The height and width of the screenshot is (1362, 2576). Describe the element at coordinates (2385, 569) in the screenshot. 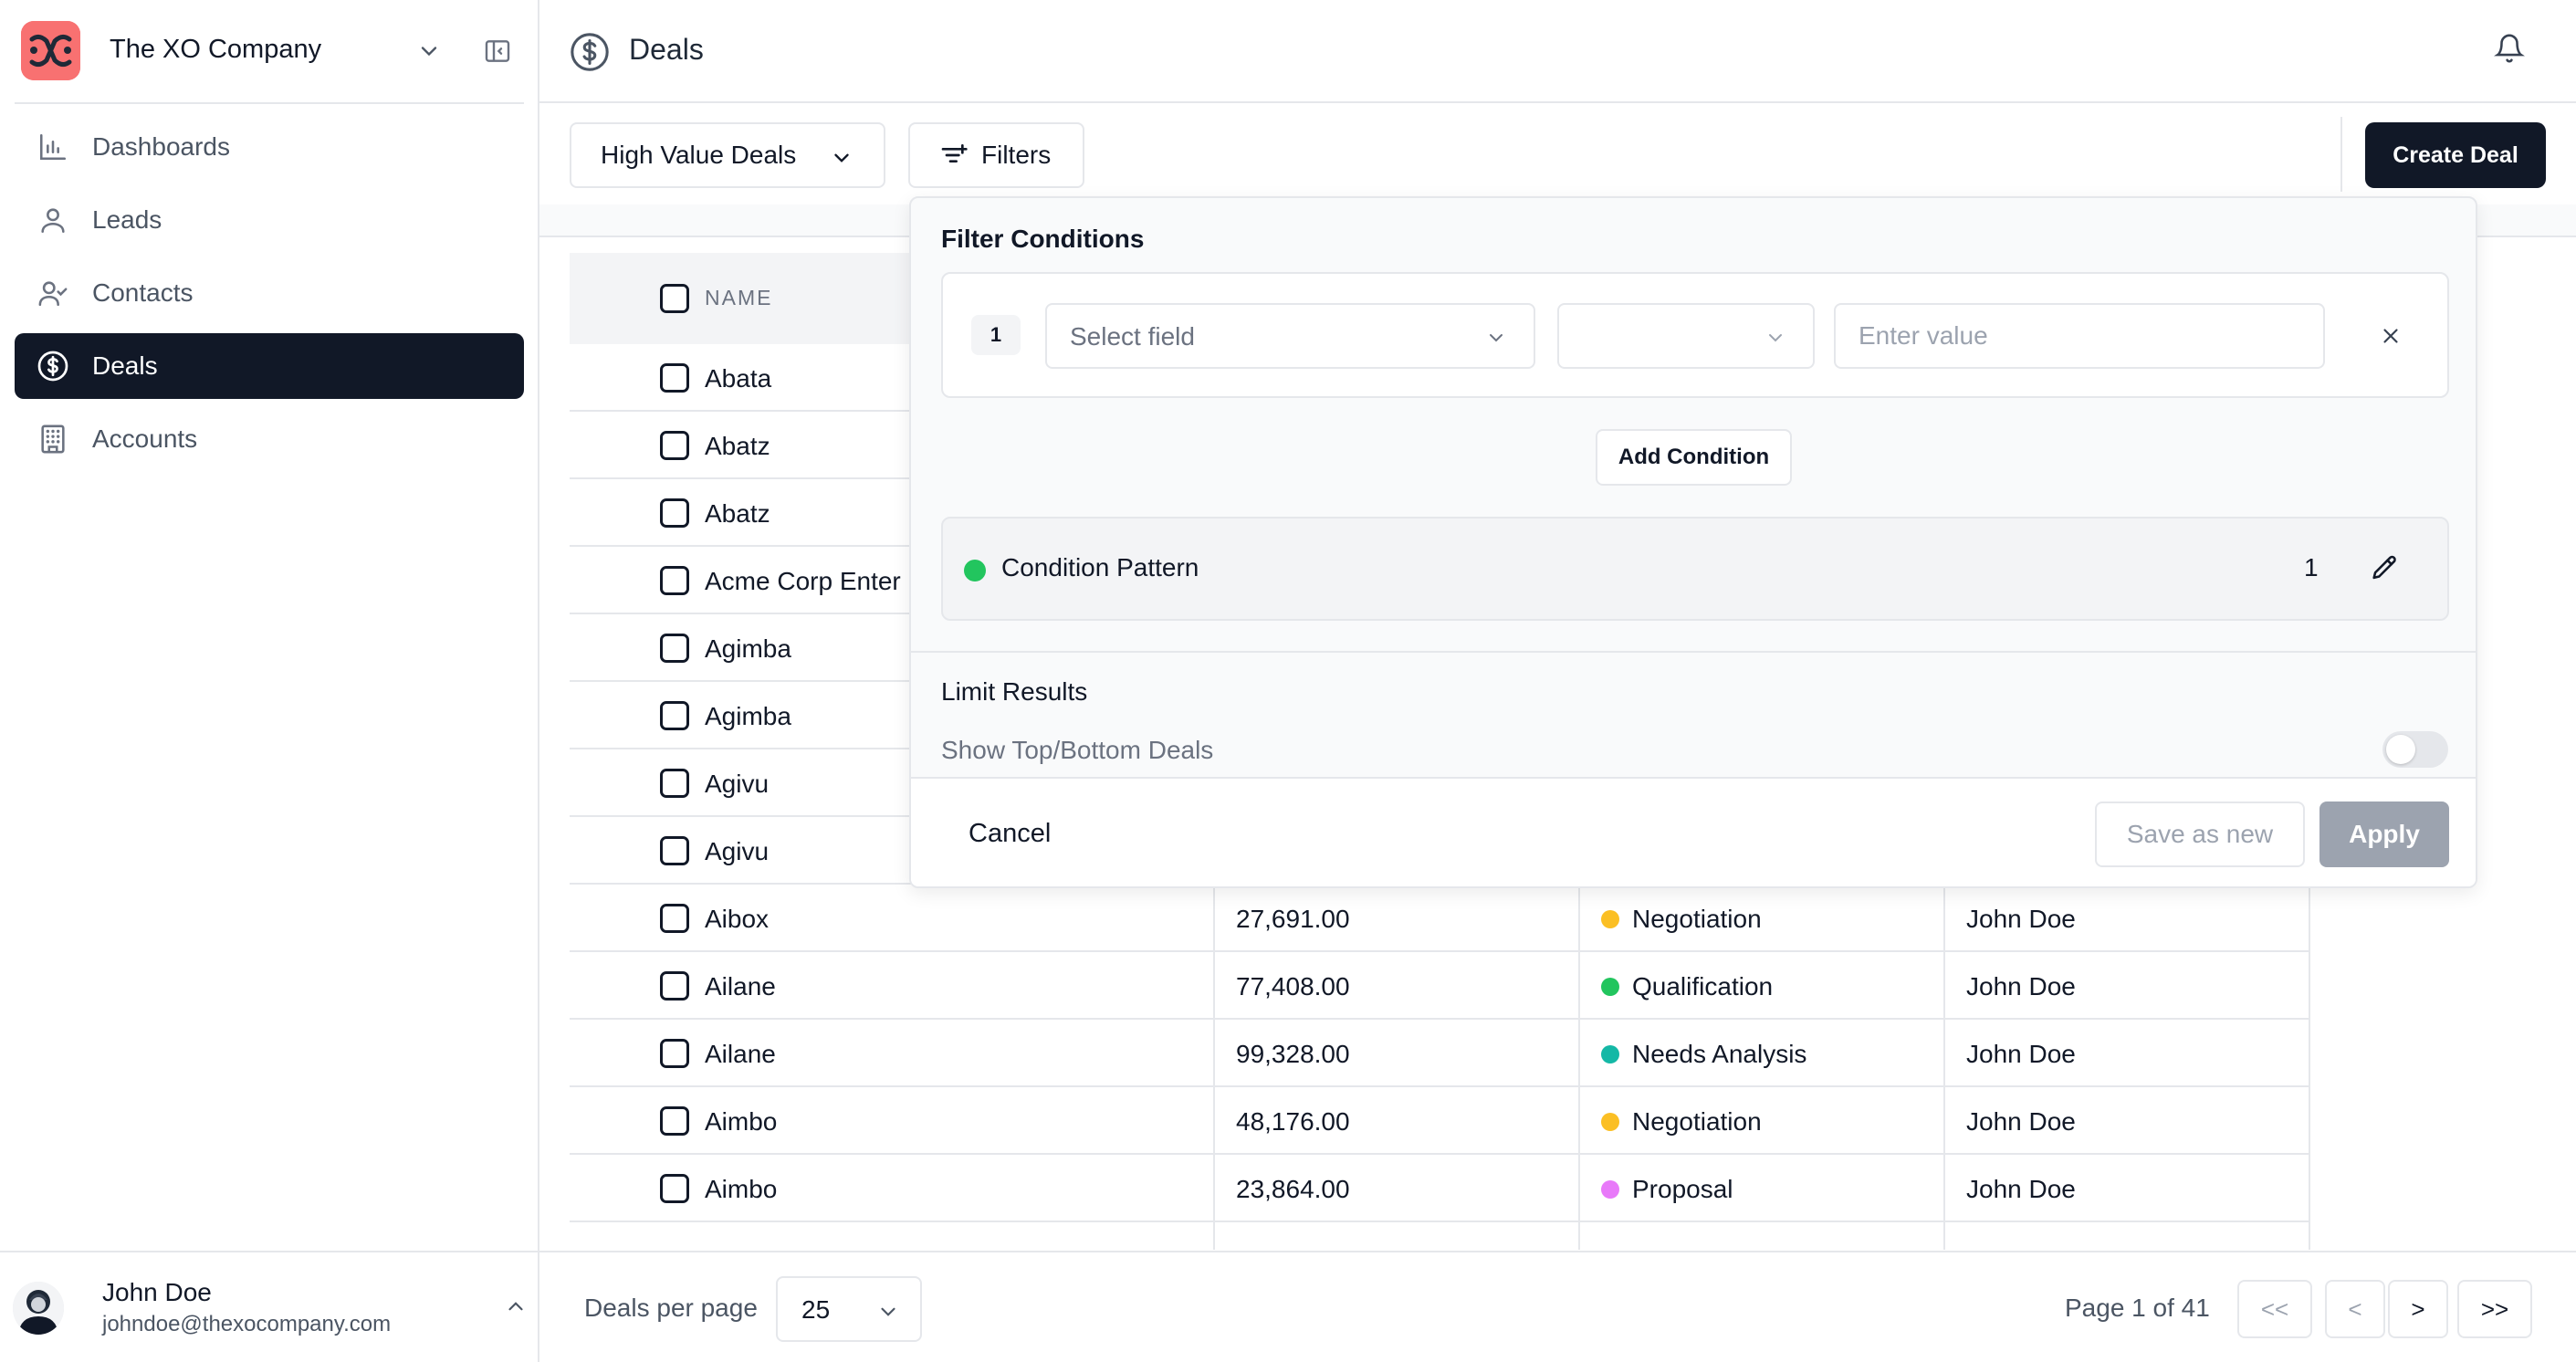

I see `pencil-icon` at that location.